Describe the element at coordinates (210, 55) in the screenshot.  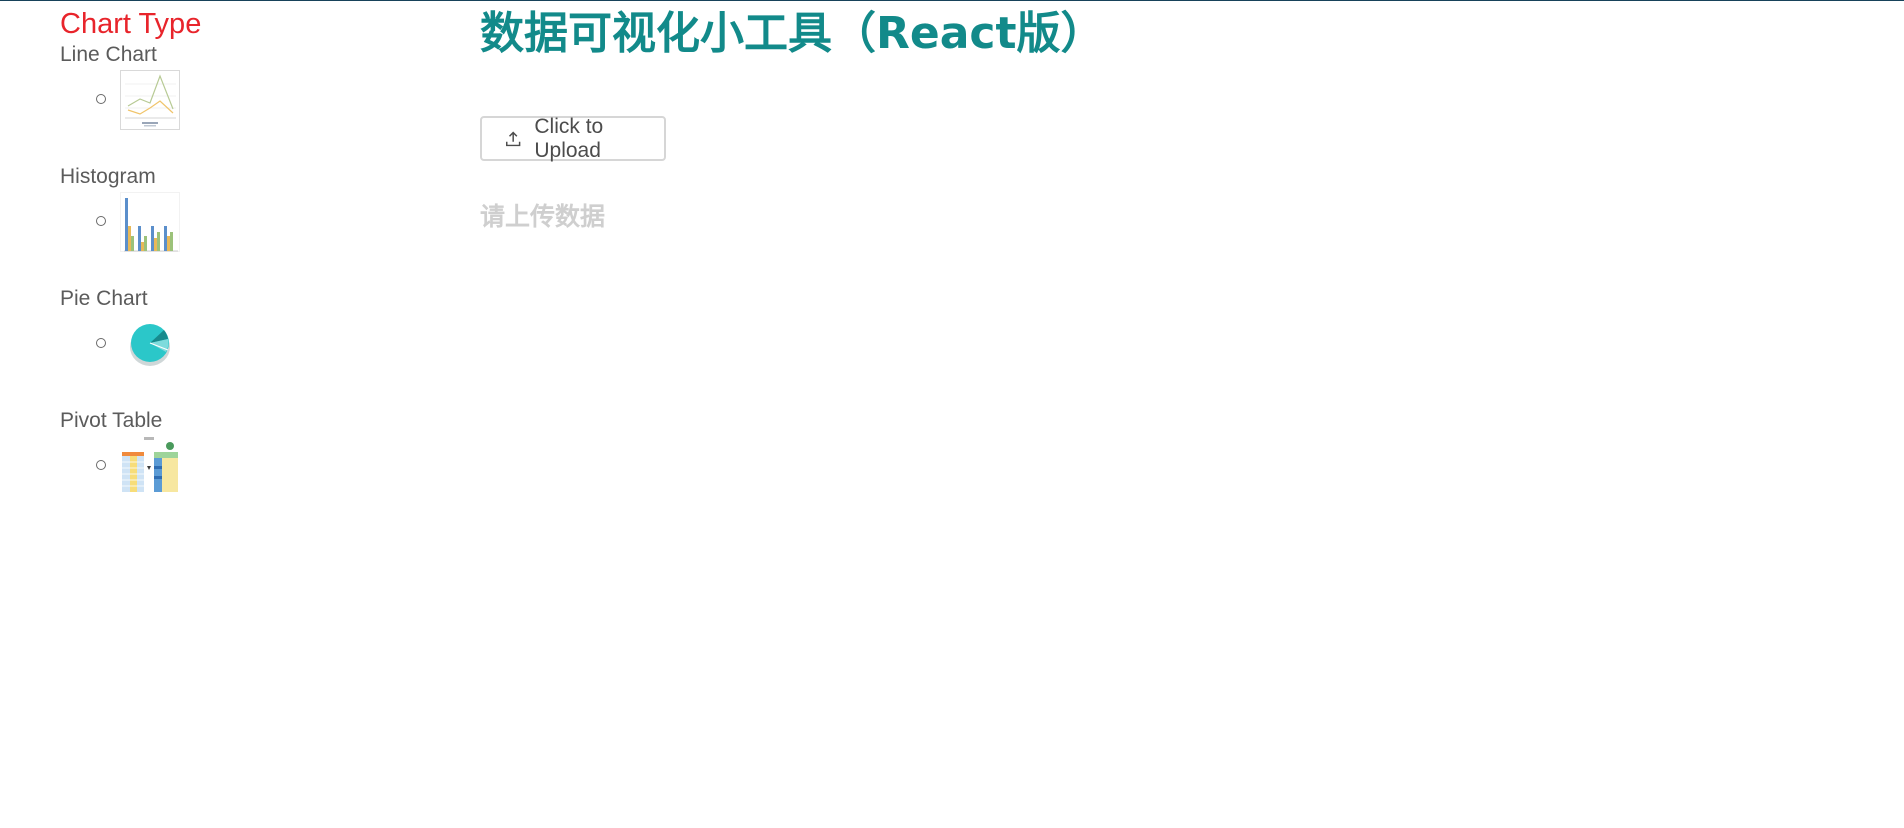
I see `chart-type-label-line: Line Chart` at that location.